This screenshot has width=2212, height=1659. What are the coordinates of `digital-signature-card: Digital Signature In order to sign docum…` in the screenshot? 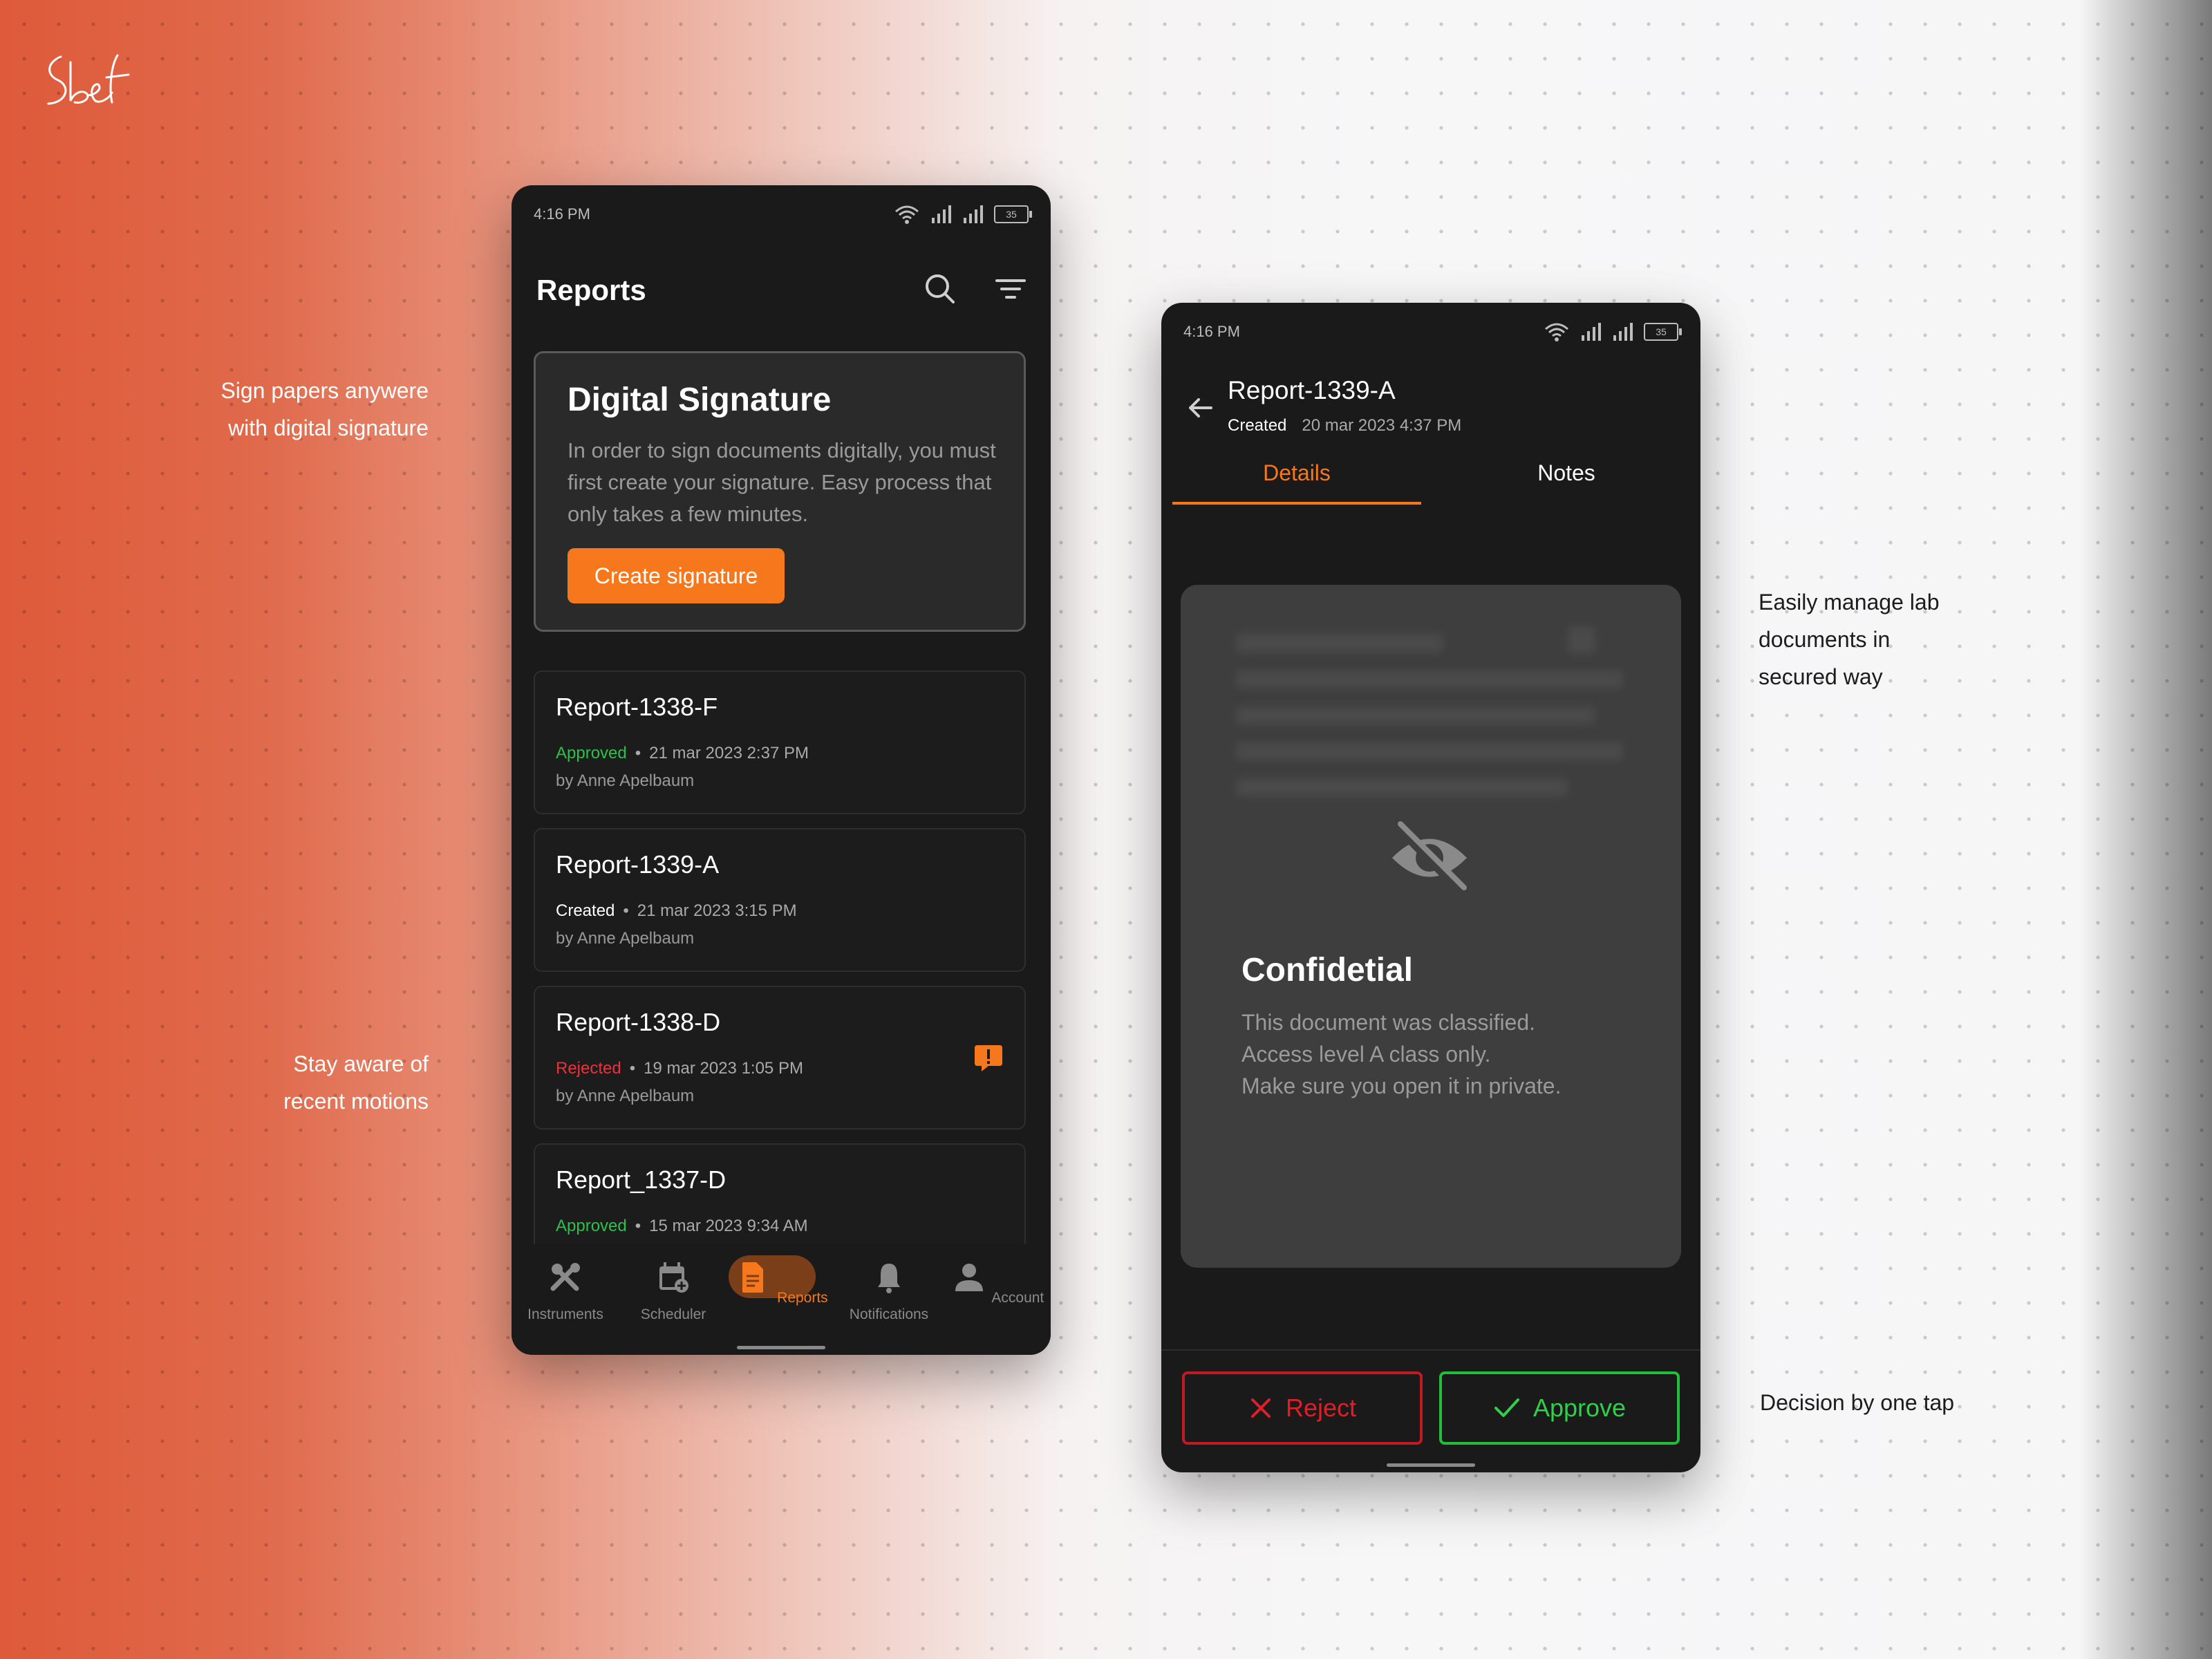 It's located at (780, 491).